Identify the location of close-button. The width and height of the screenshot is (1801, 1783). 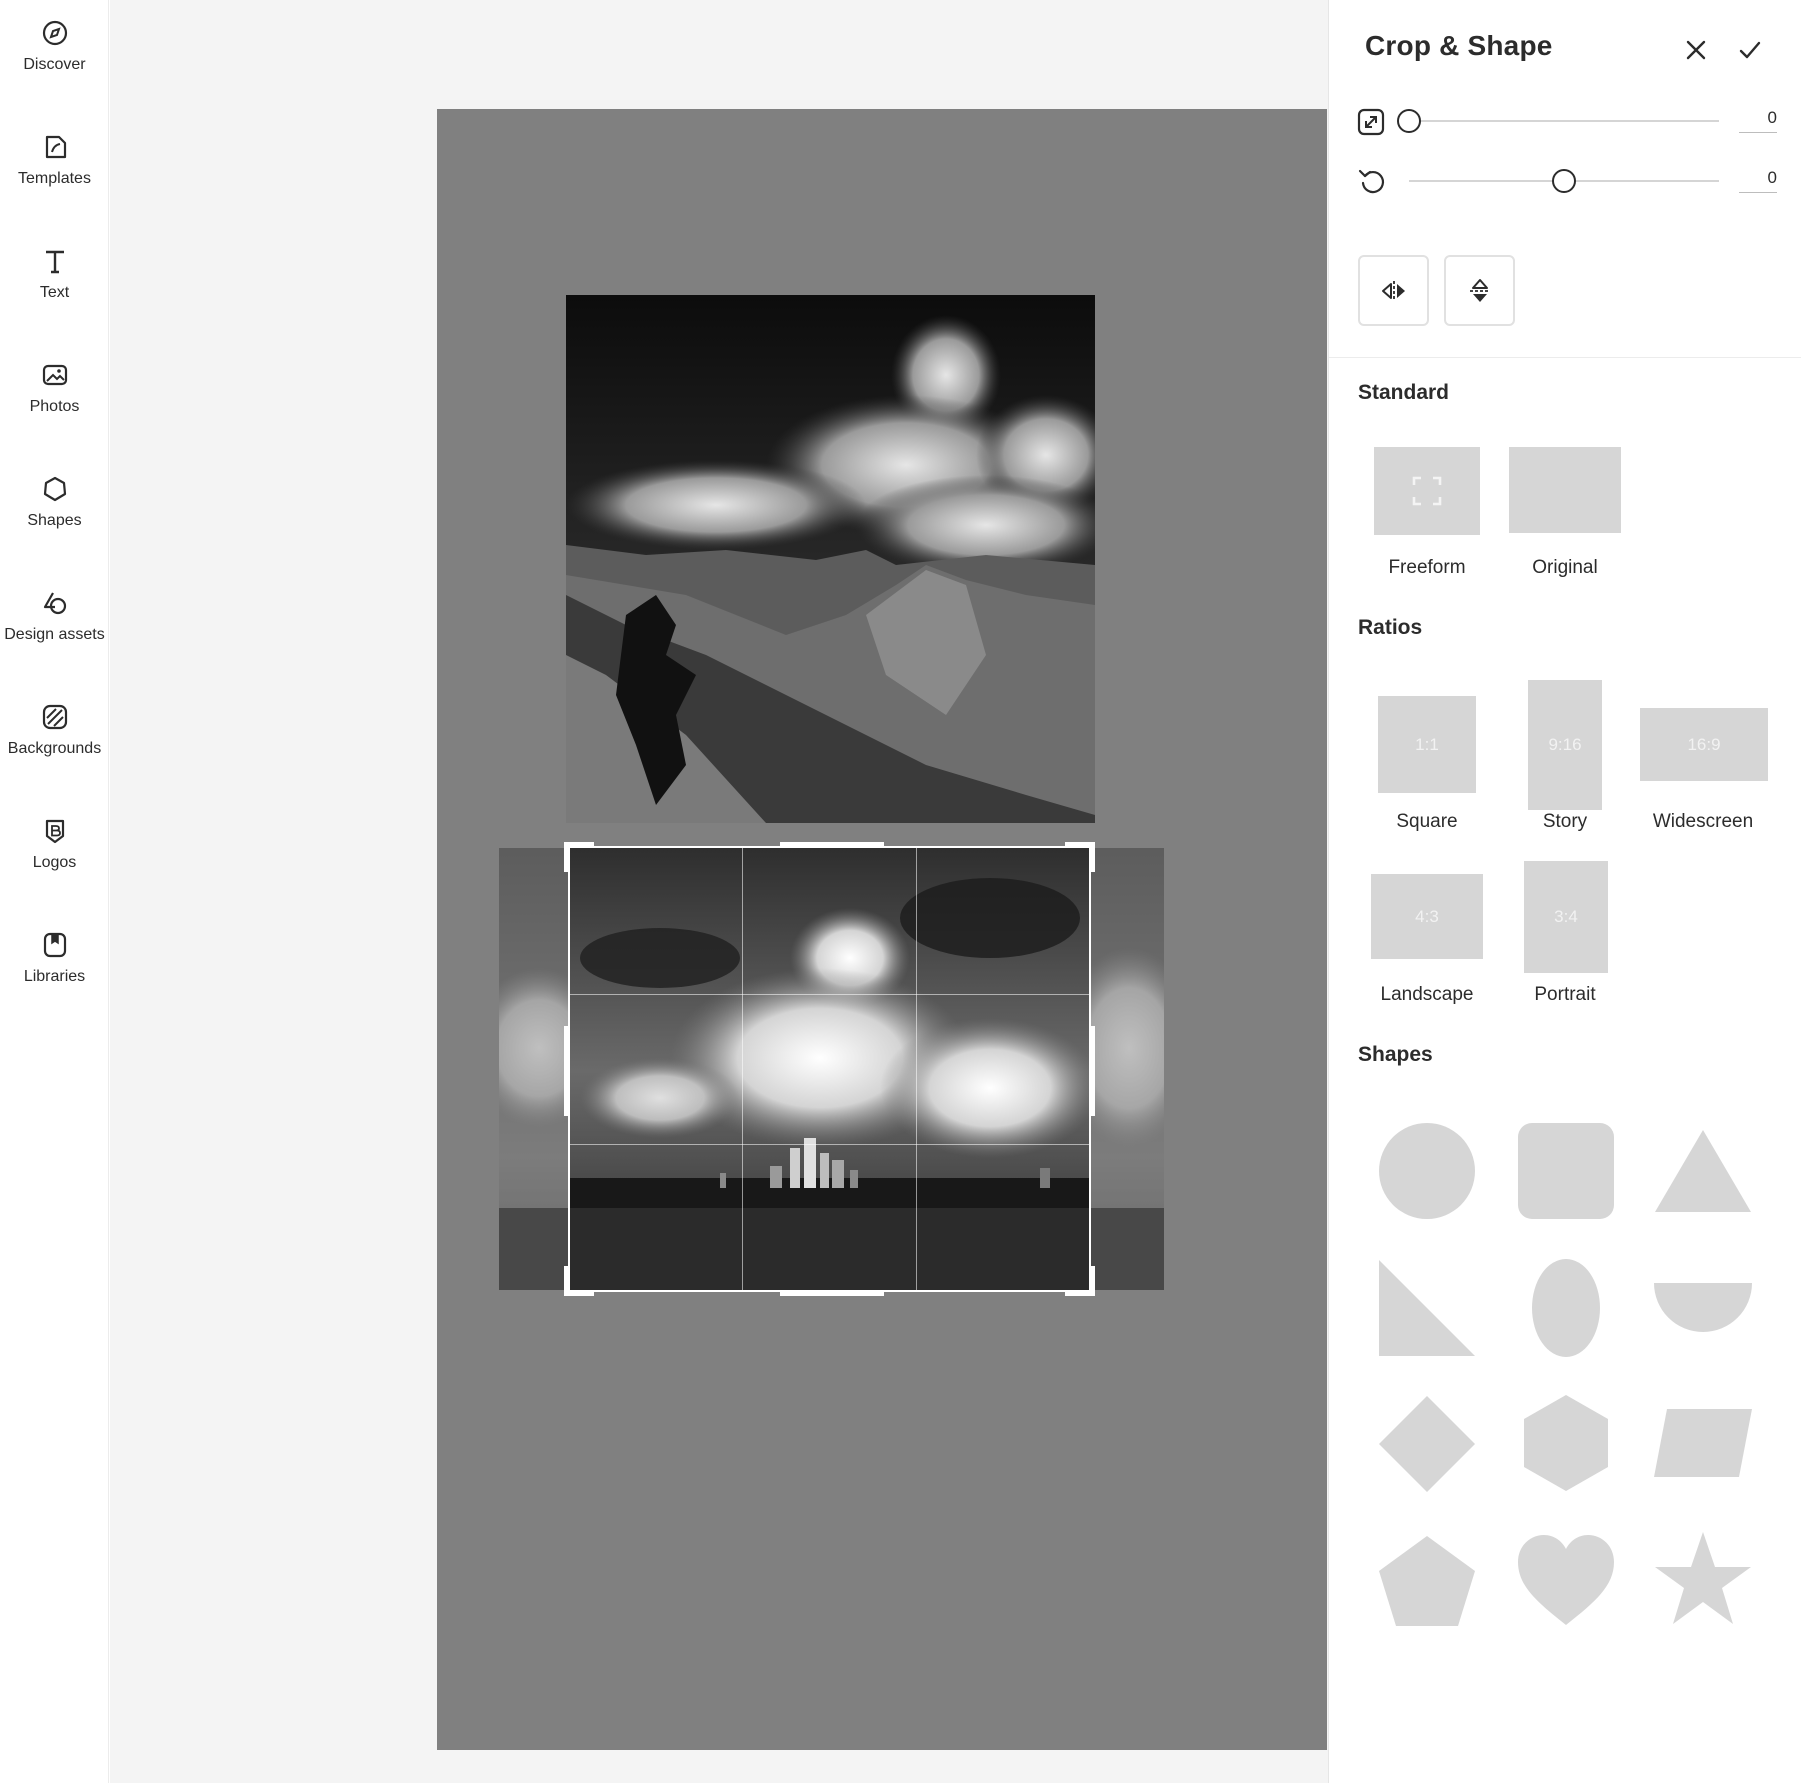
(1696, 50).